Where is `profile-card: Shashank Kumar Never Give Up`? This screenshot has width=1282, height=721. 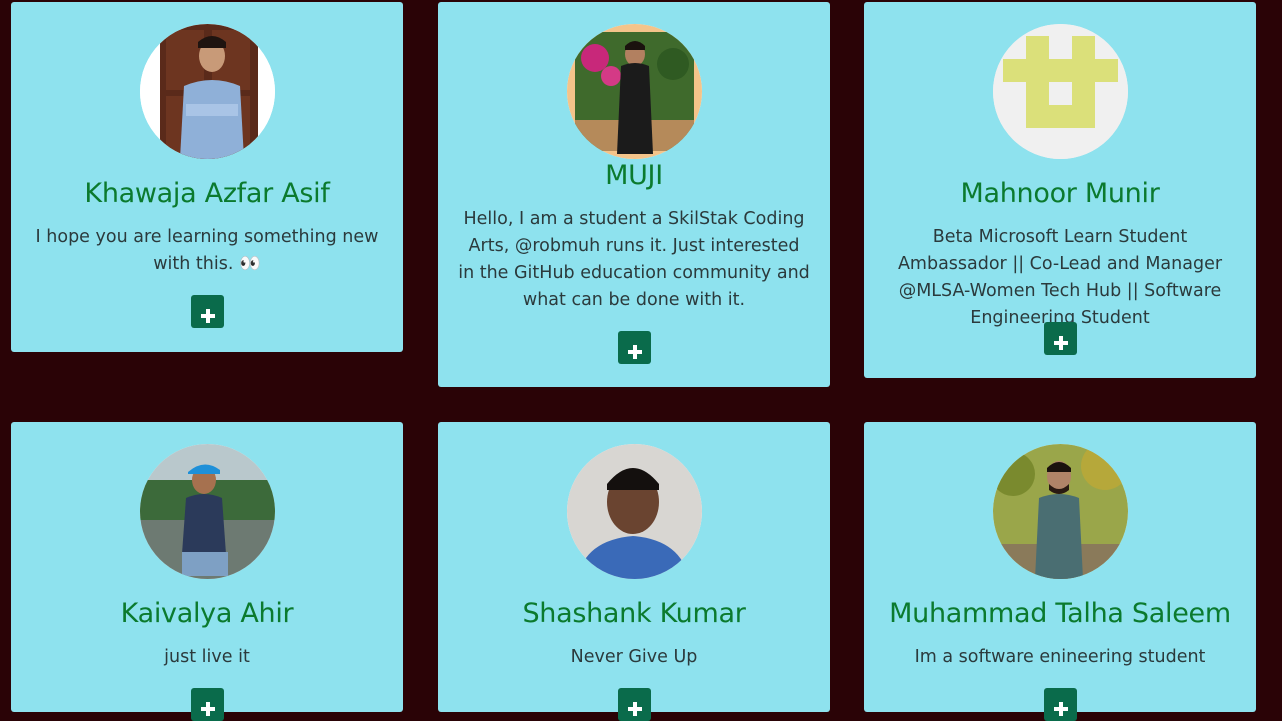 profile-card: Shashank Kumar Never Give Up is located at coordinates (634, 571).